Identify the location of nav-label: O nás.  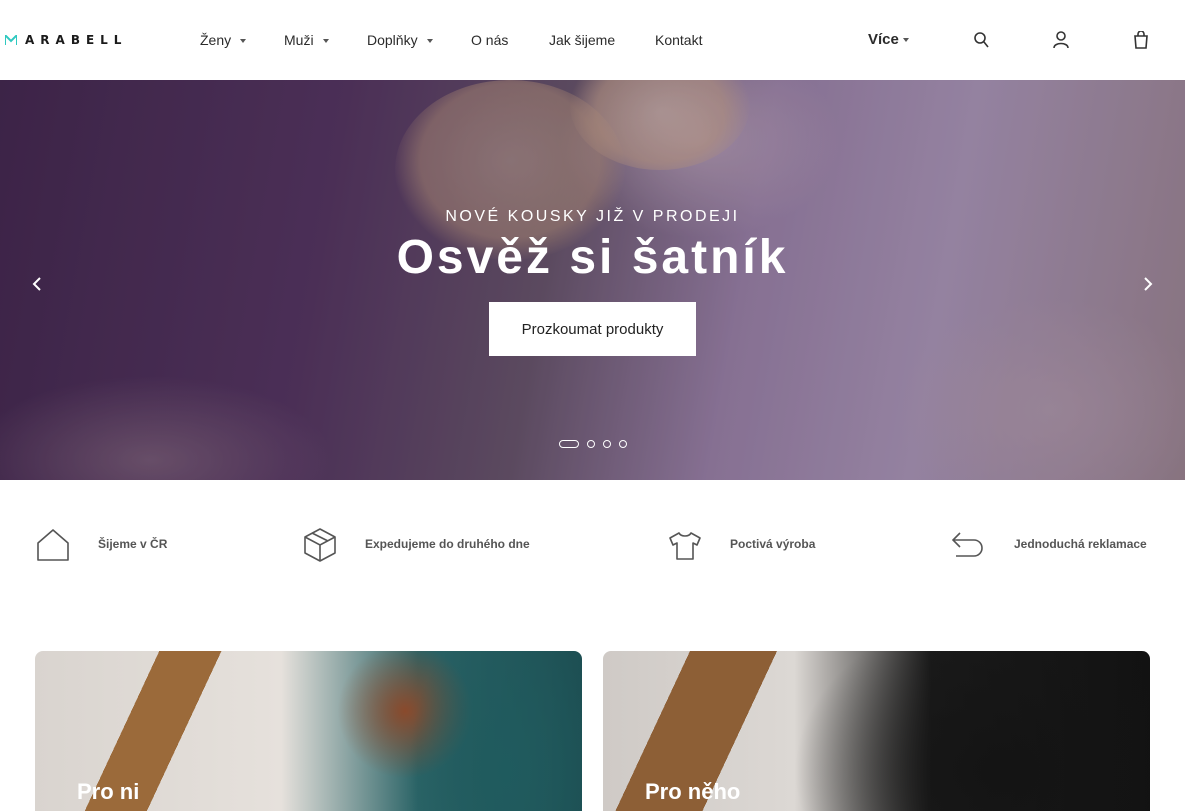
(490, 40).